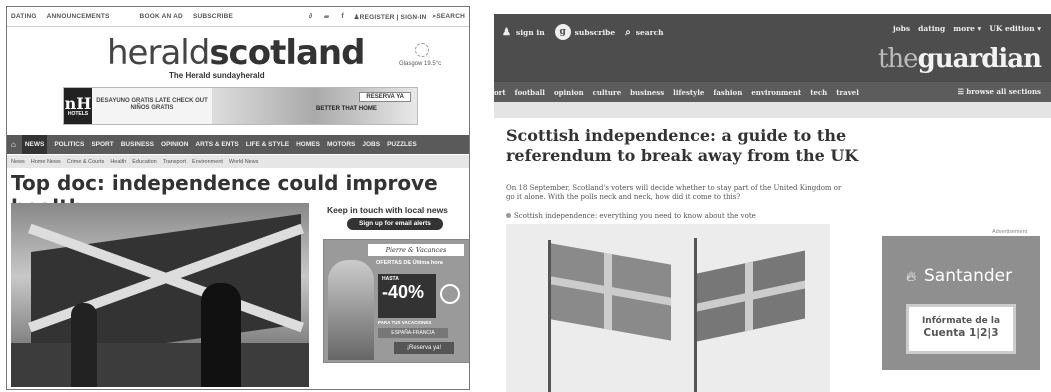  I want to click on clock-icon, so click(450, 294).